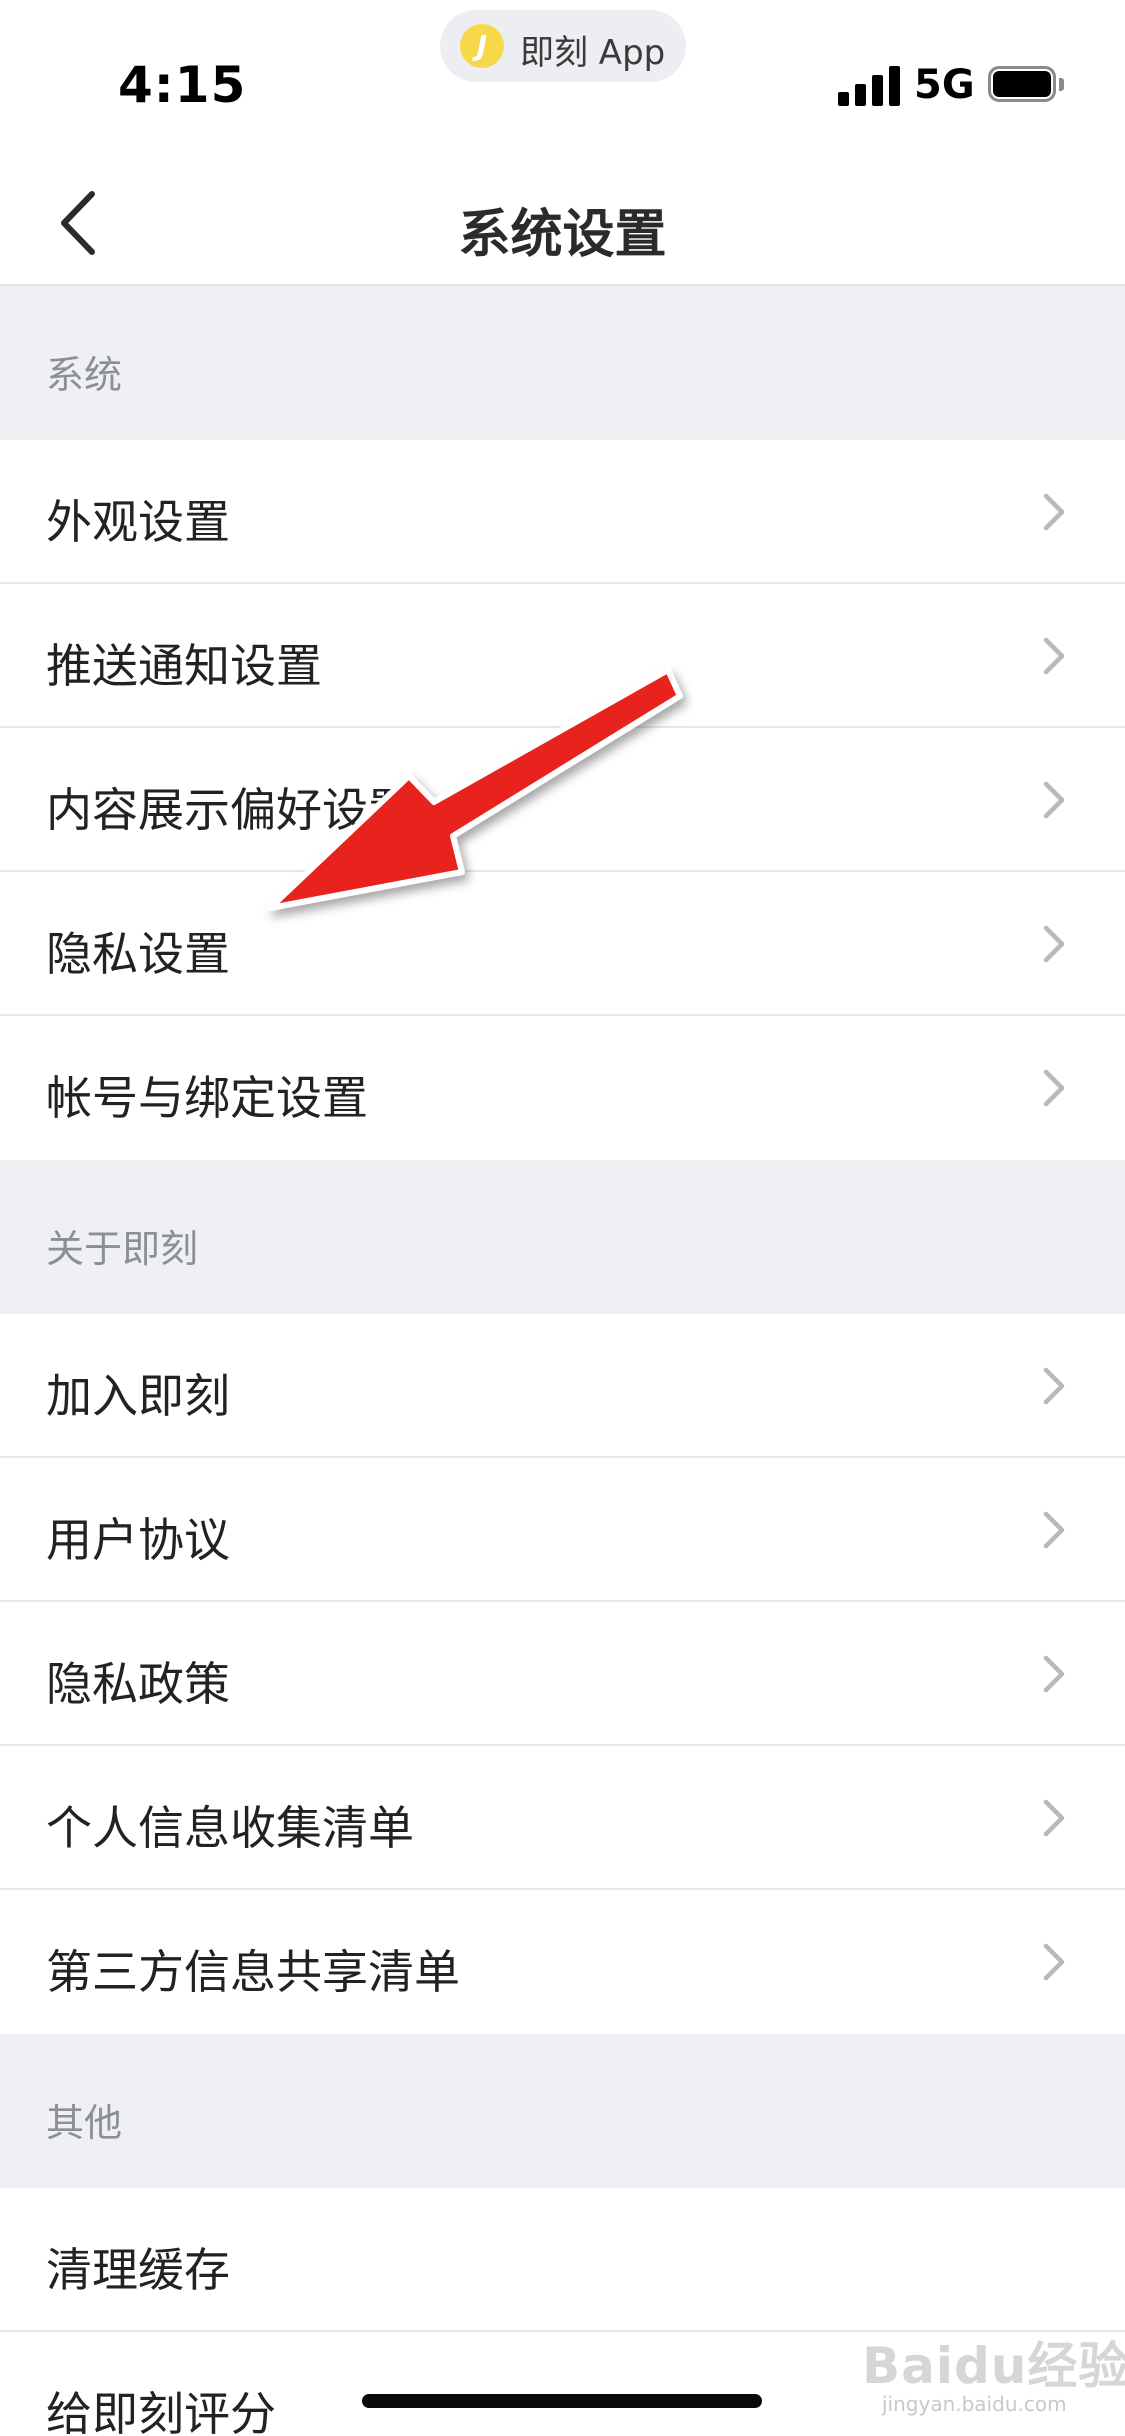 This screenshot has height=2436, width=1125. What do you see at coordinates (122, 1249) in the screenshot?
I see `section-header-label: 关于即刻` at bounding box center [122, 1249].